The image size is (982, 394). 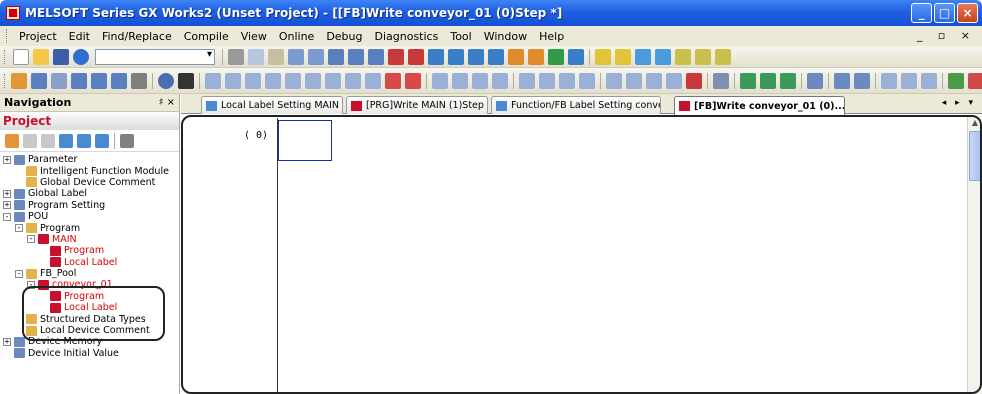 What do you see at coordinates (407, 36) in the screenshot?
I see `menu-diagnostics: Diagnostics` at bounding box center [407, 36].